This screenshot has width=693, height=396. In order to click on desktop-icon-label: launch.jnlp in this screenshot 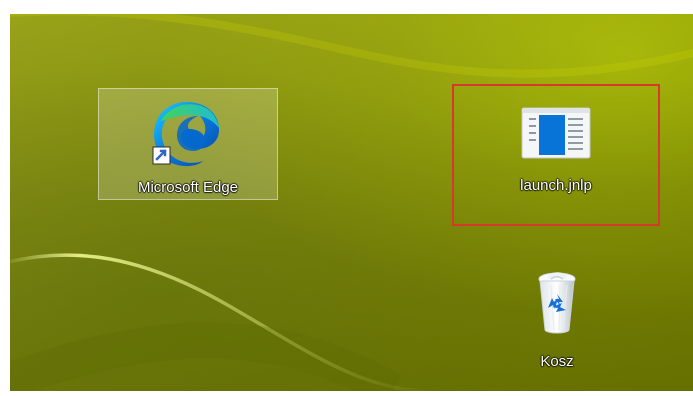, I will do `click(556, 185)`.